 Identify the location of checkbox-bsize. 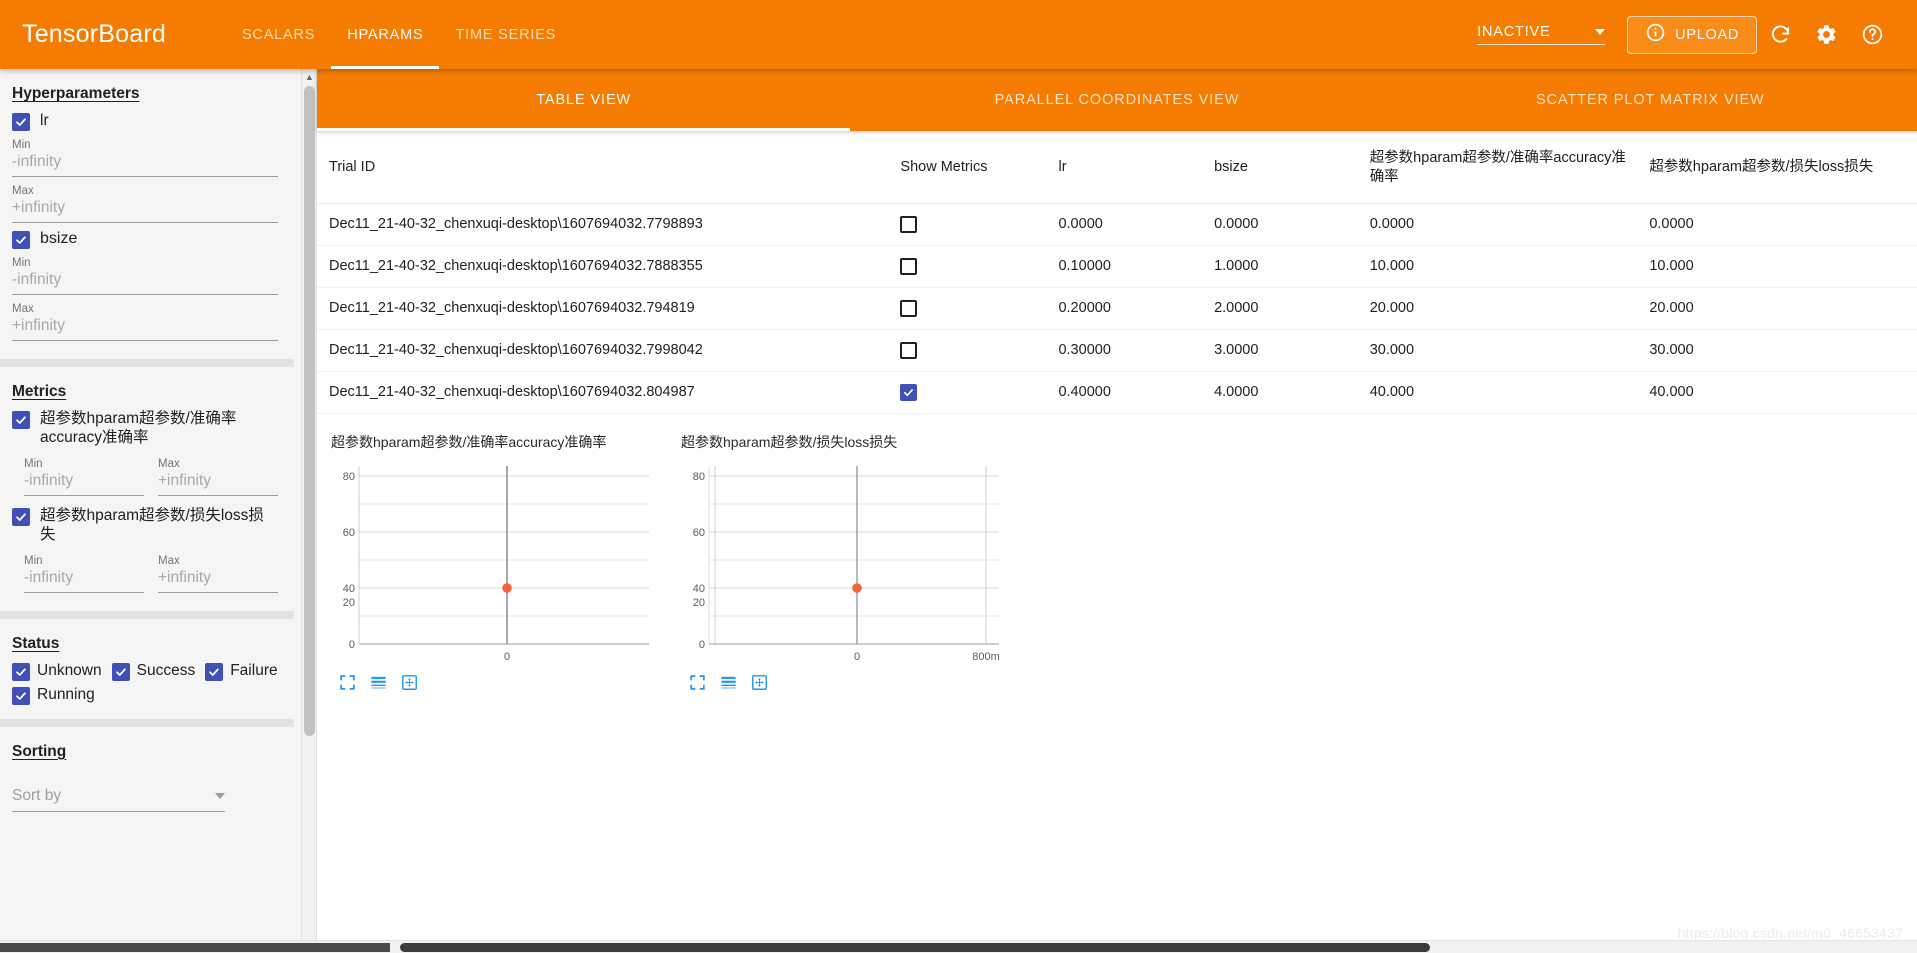
(21, 240).